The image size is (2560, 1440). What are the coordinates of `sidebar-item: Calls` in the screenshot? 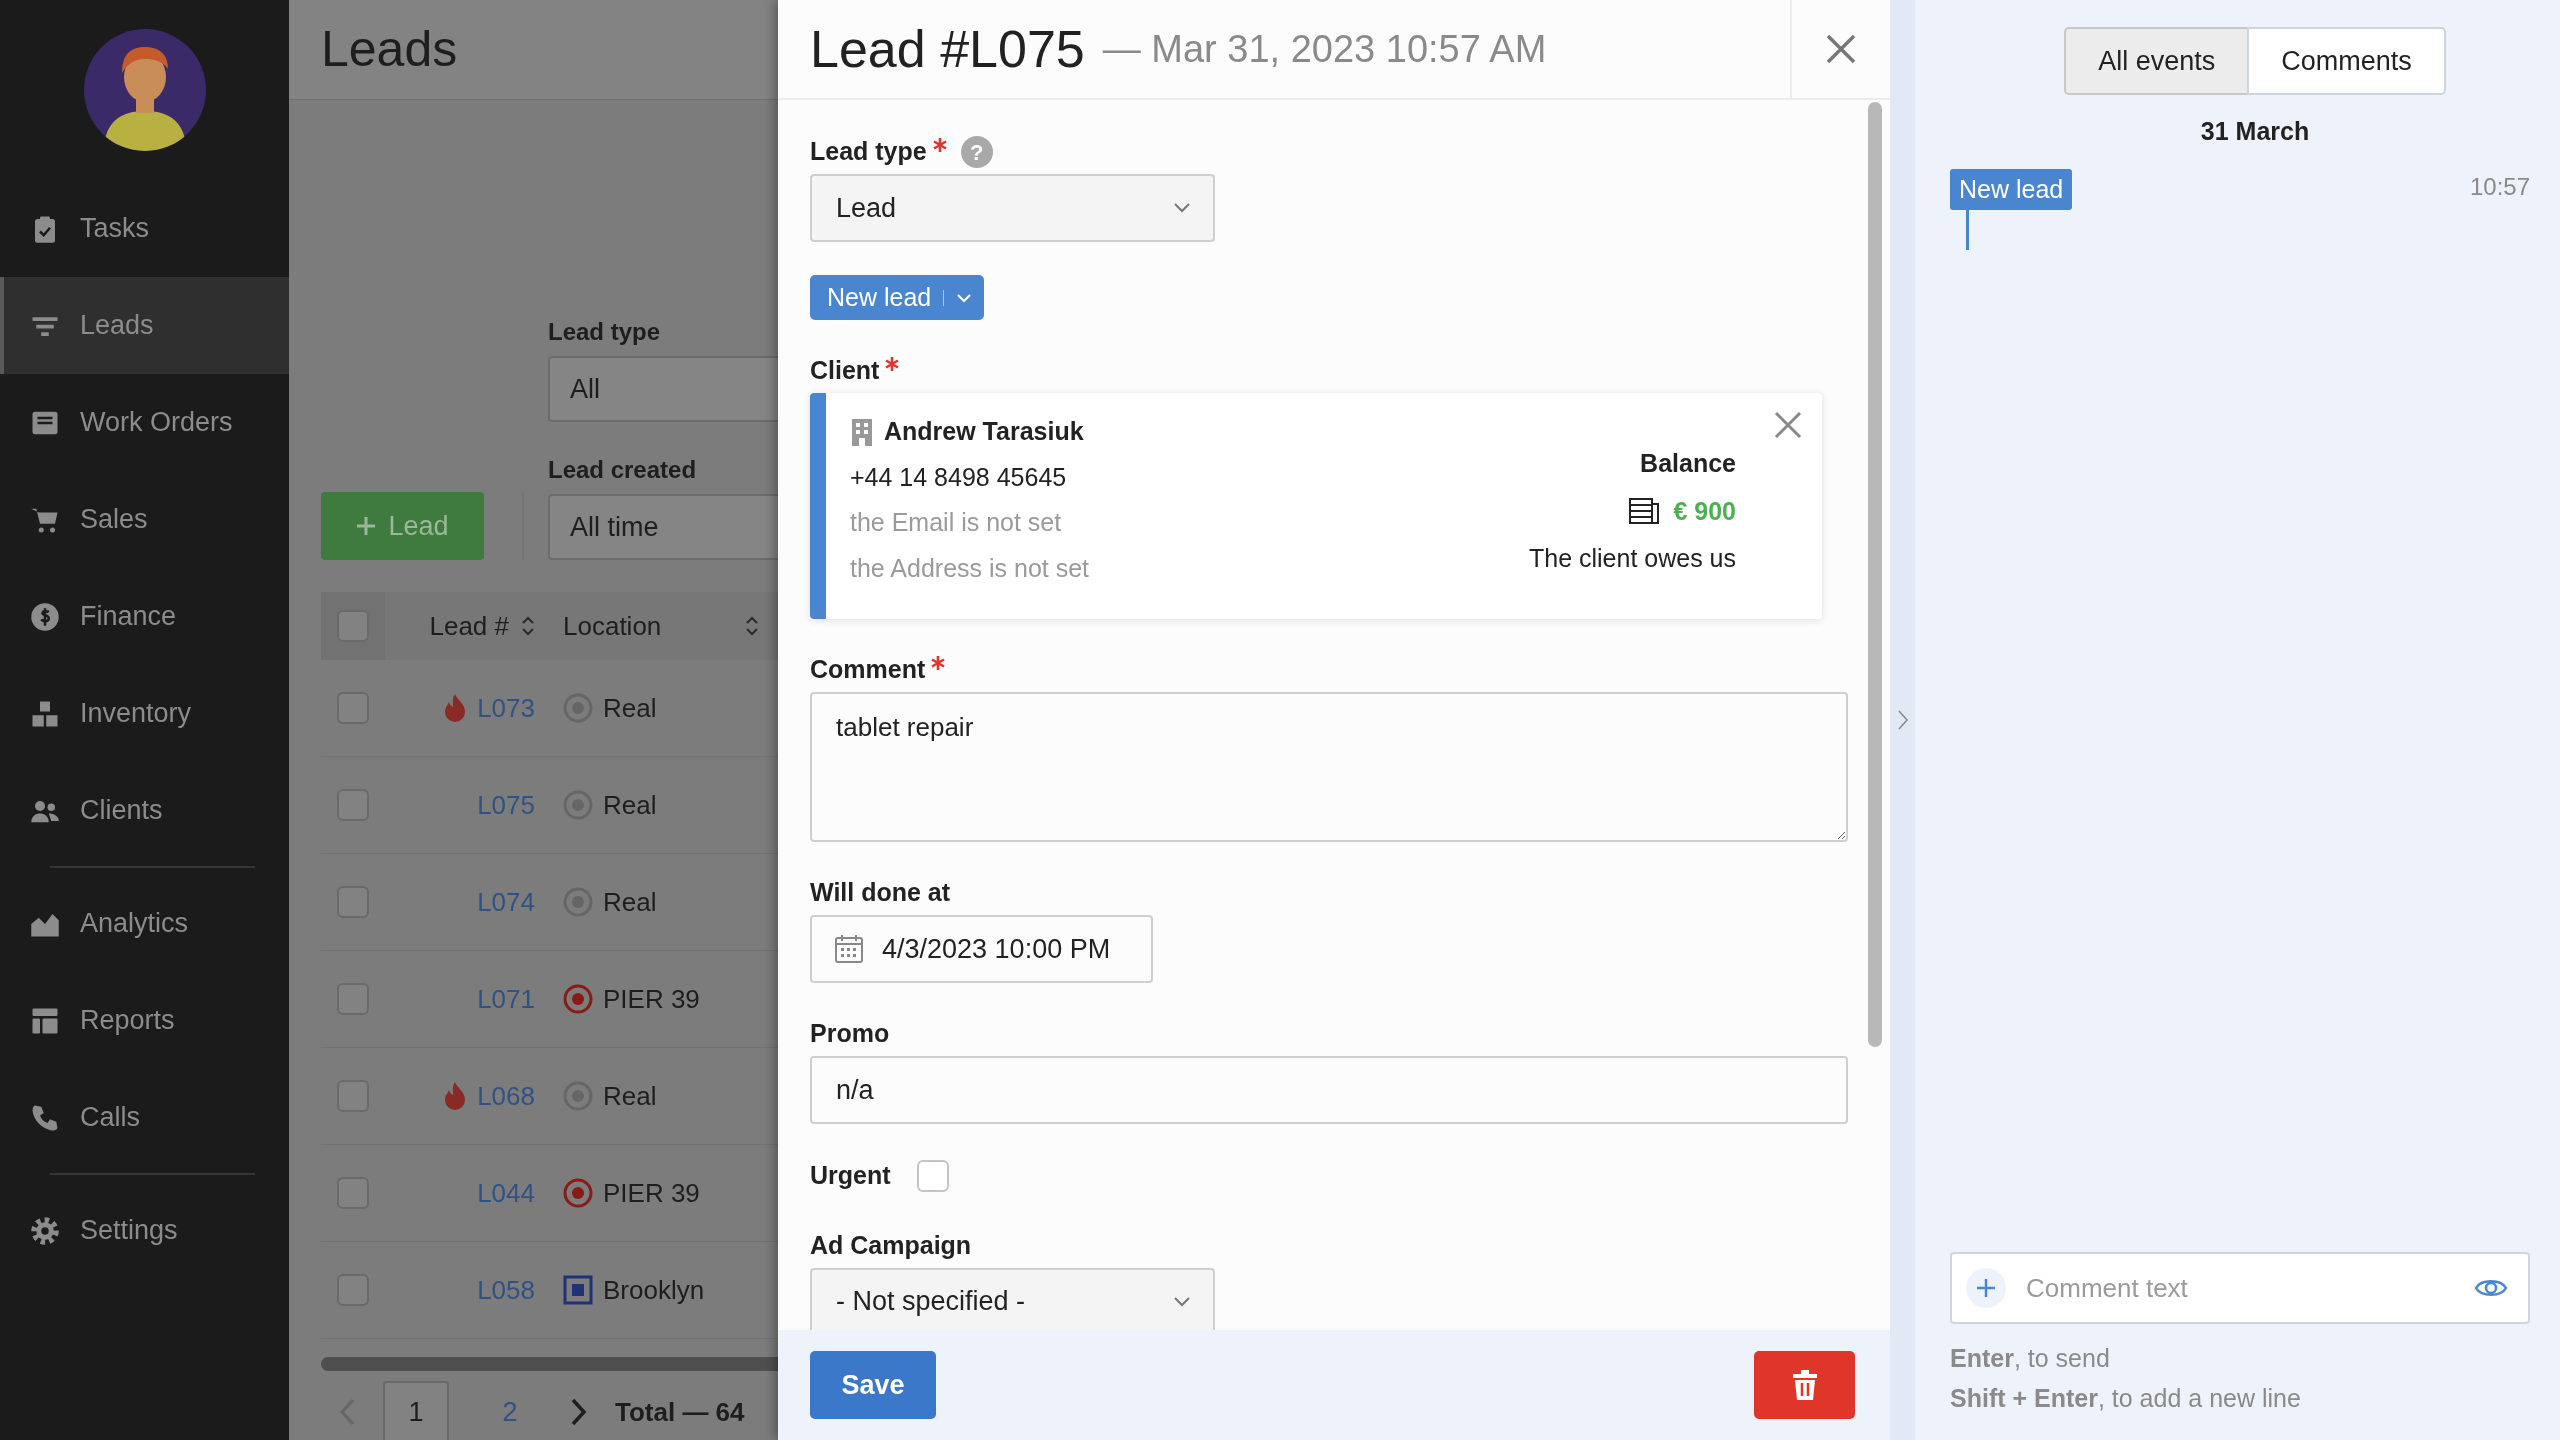 It's located at (144, 1117).